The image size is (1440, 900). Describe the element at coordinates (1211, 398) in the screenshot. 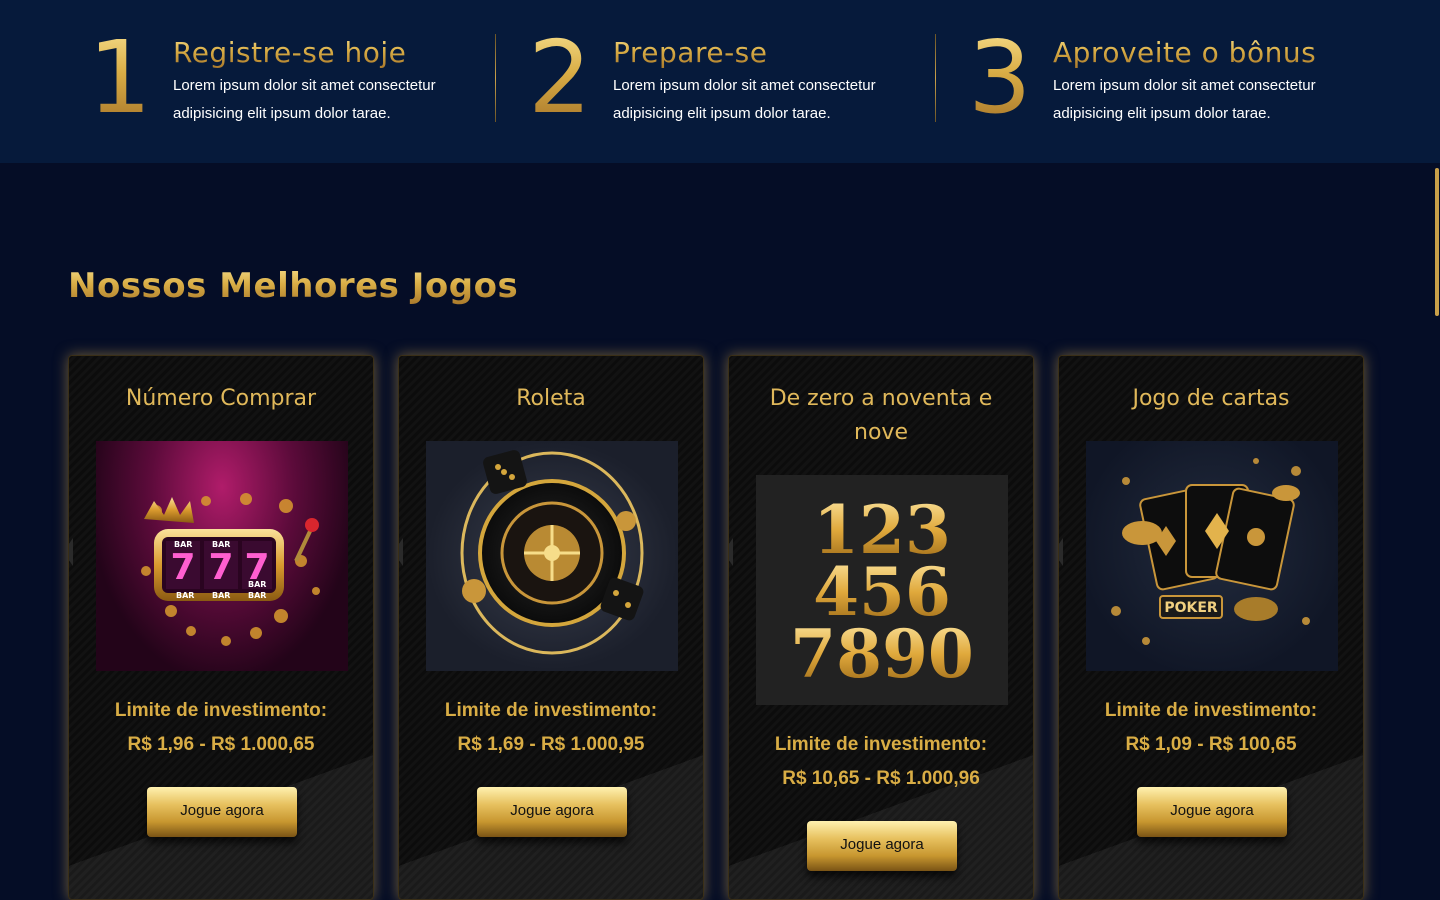

I see `game-card-title: Jogo de cartas` at that location.